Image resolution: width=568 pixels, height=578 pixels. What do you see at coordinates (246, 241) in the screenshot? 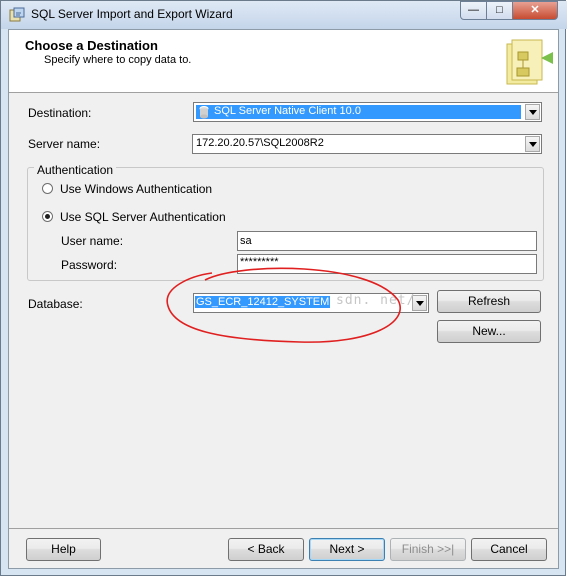
I see `username-value: sa` at bounding box center [246, 241].